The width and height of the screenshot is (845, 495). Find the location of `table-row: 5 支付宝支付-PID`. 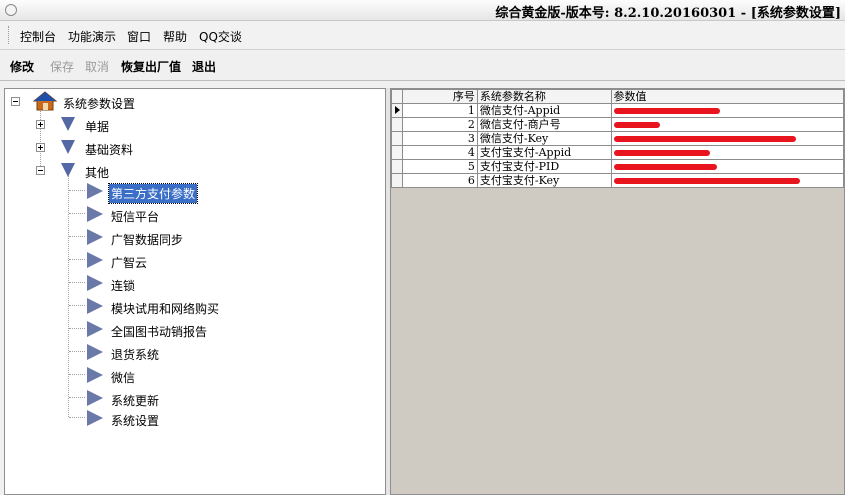

table-row: 5 支付宝支付-PID is located at coordinates (617, 166).